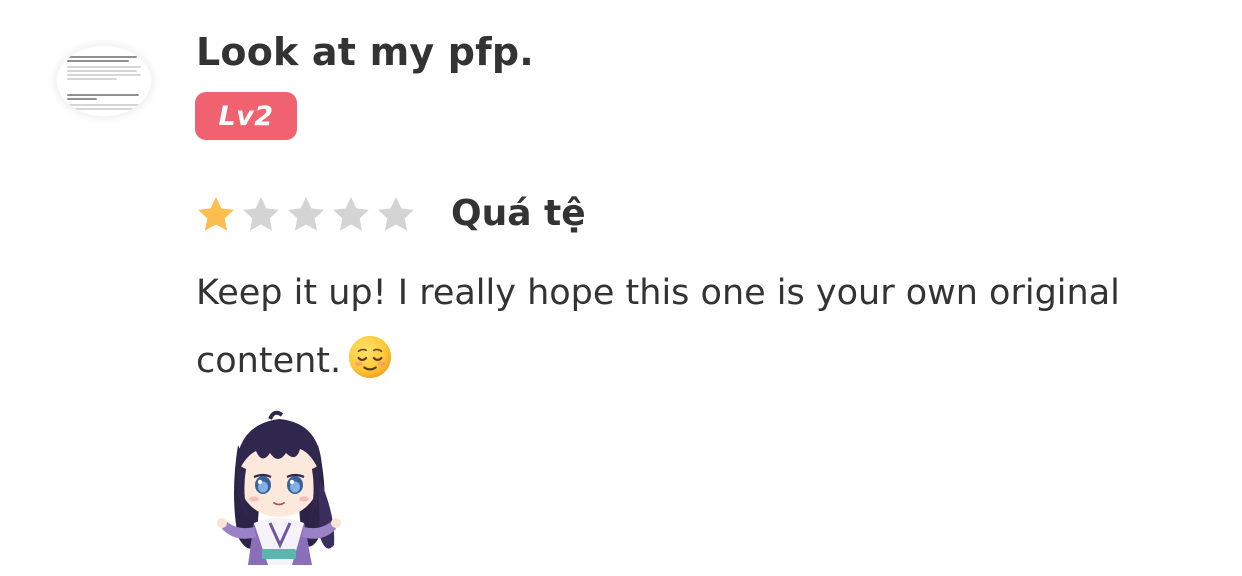 The height and width of the screenshot is (576, 1242). I want to click on relieved-face-icon, so click(370, 357).